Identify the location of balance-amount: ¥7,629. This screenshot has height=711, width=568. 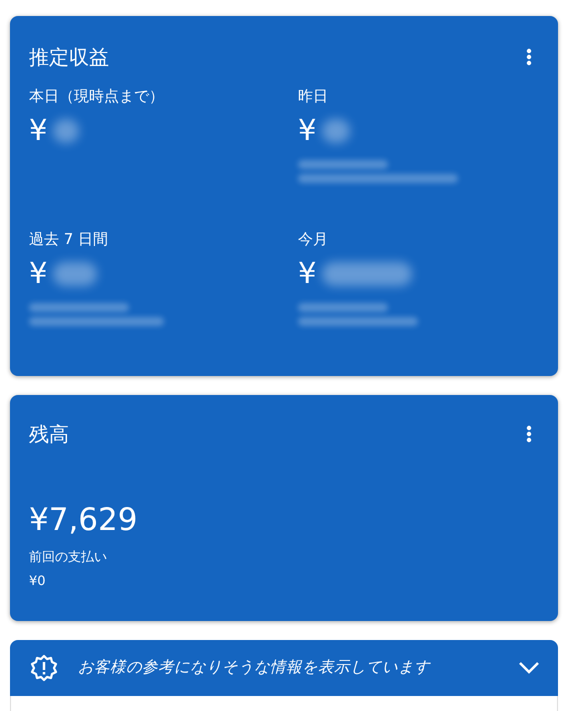
(83, 520).